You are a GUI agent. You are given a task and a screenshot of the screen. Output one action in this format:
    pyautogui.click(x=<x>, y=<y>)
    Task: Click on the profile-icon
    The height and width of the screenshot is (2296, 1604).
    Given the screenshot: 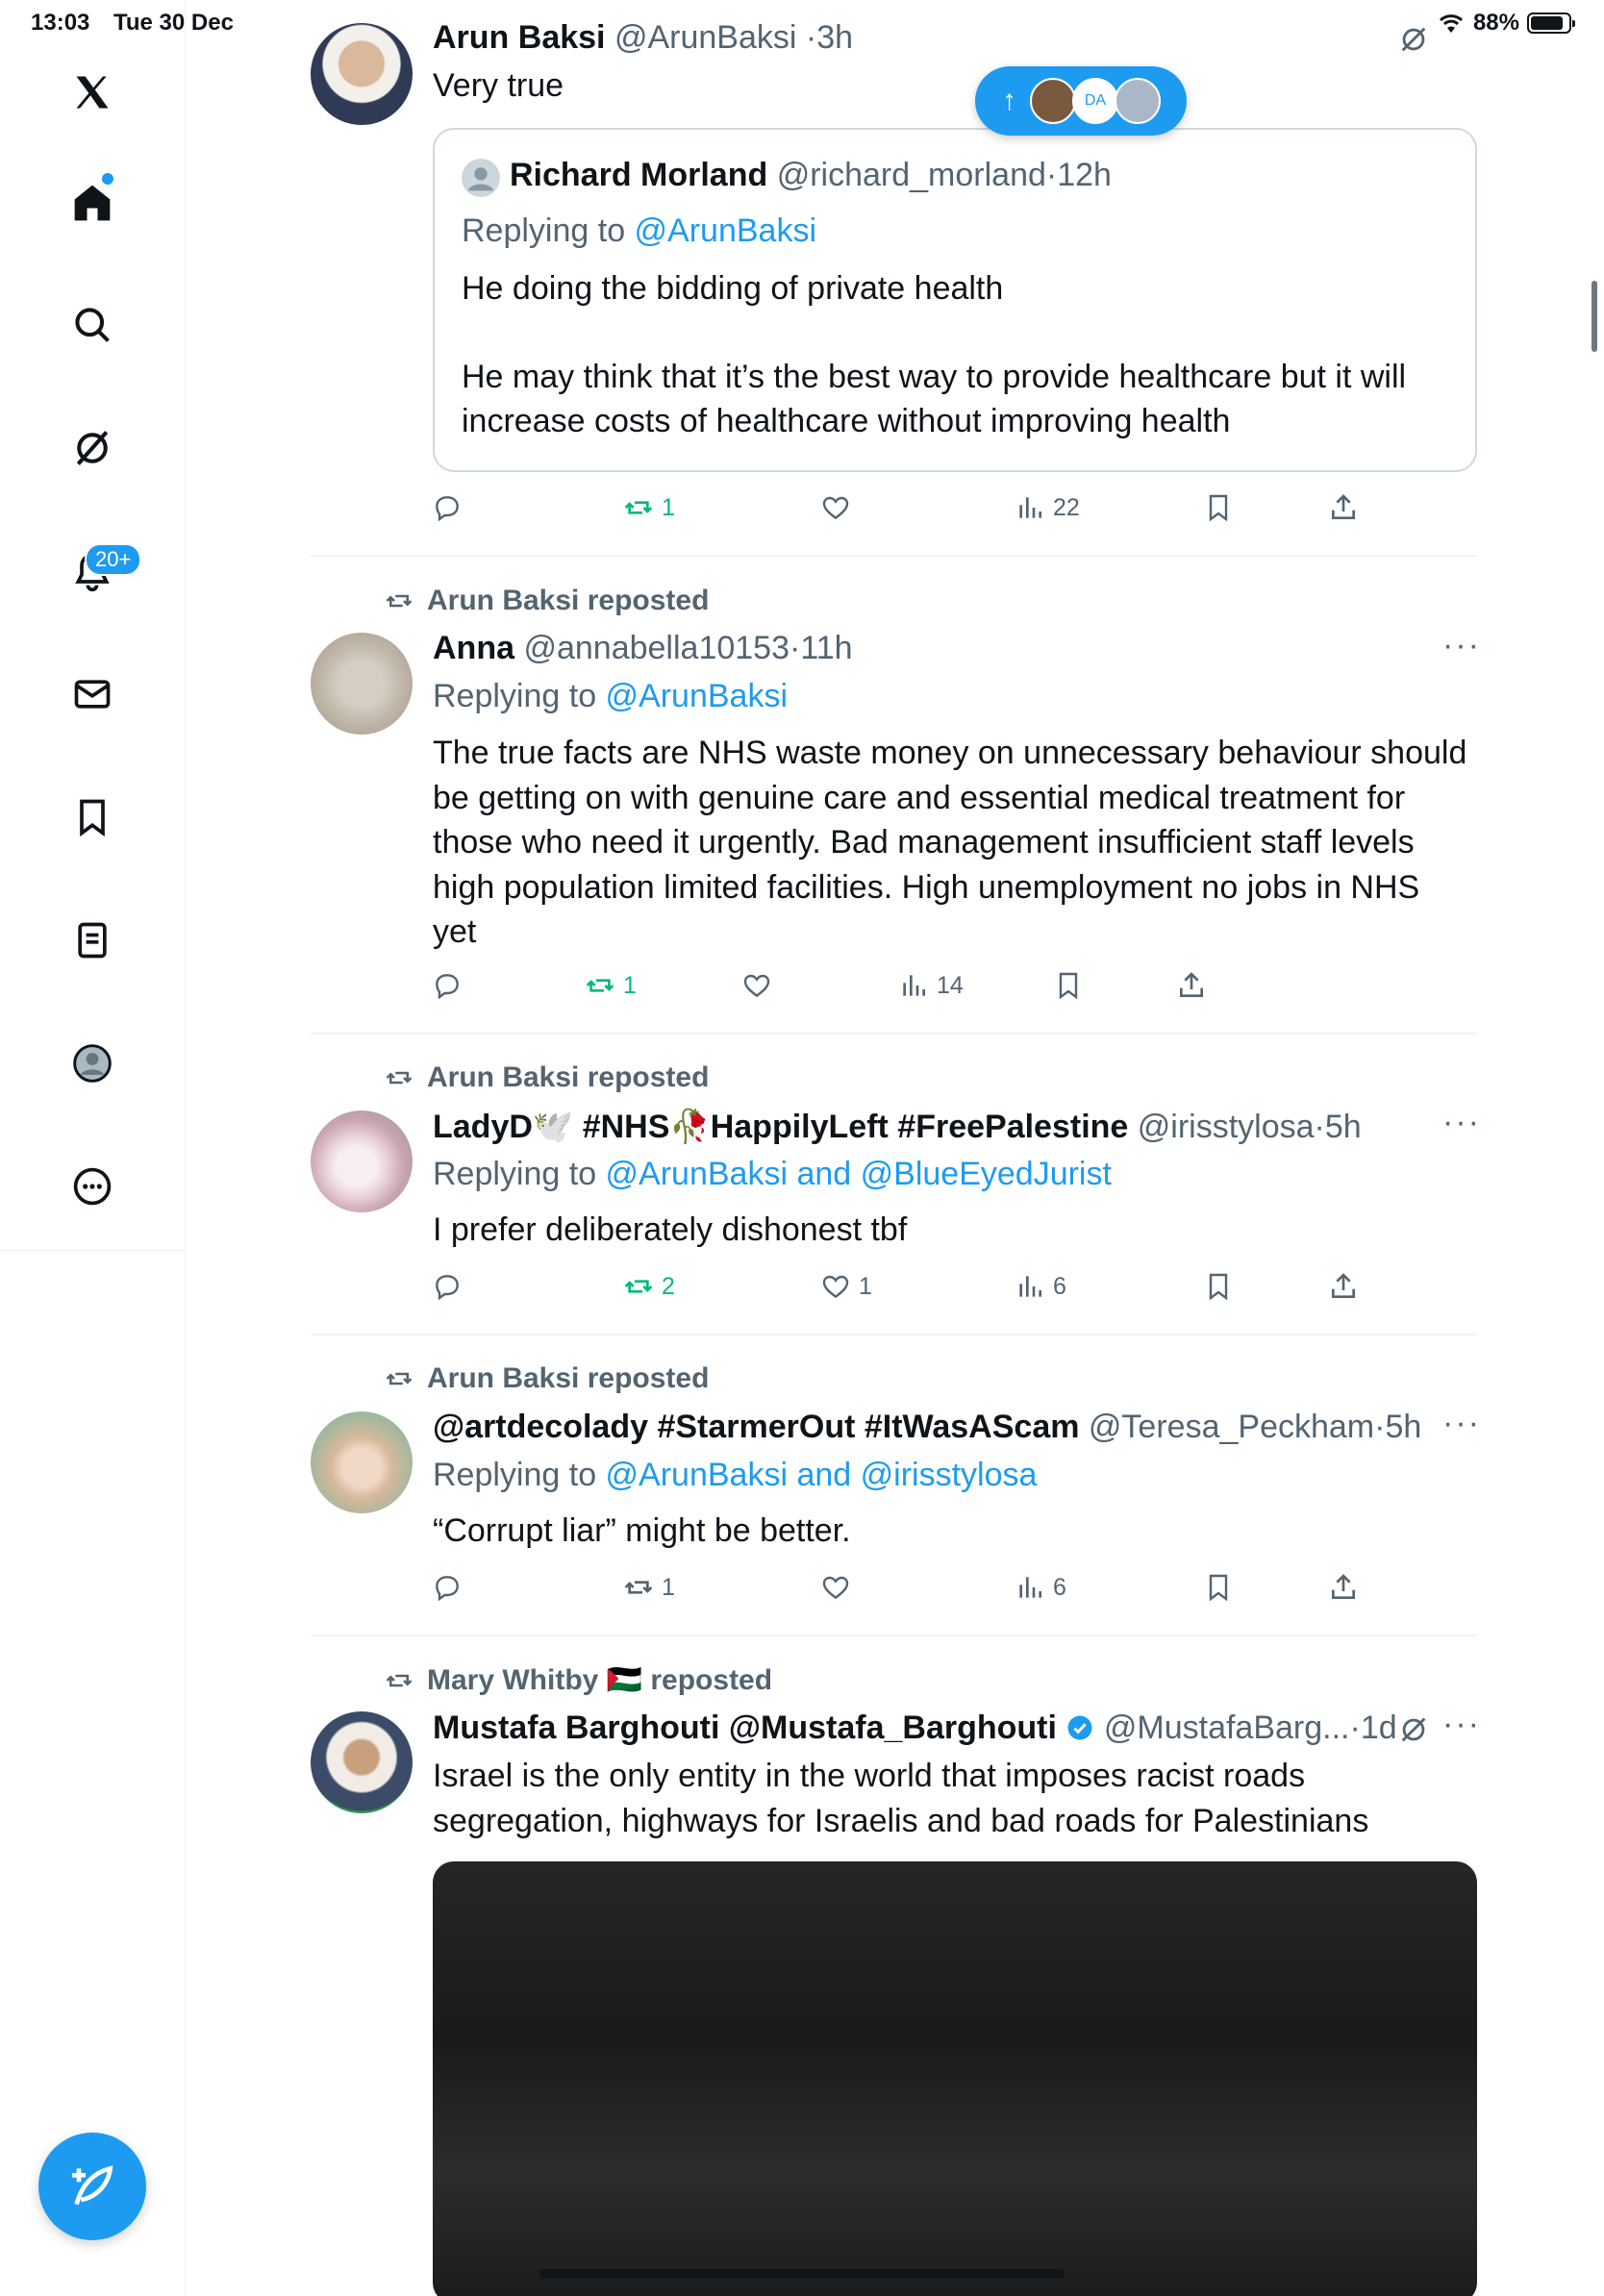 What is the action you would take?
    pyautogui.click(x=92, y=1063)
    